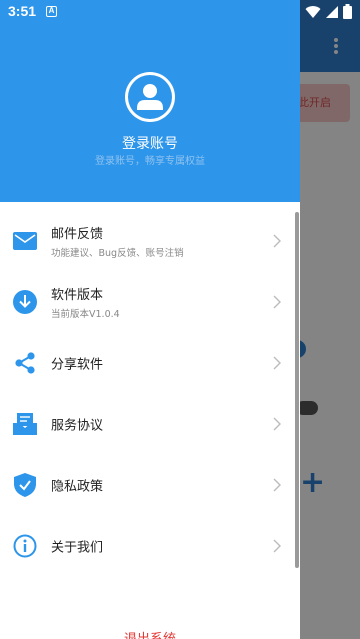 The height and width of the screenshot is (639, 360). I want to click on notification-a-icon: A, so click(51, 11).